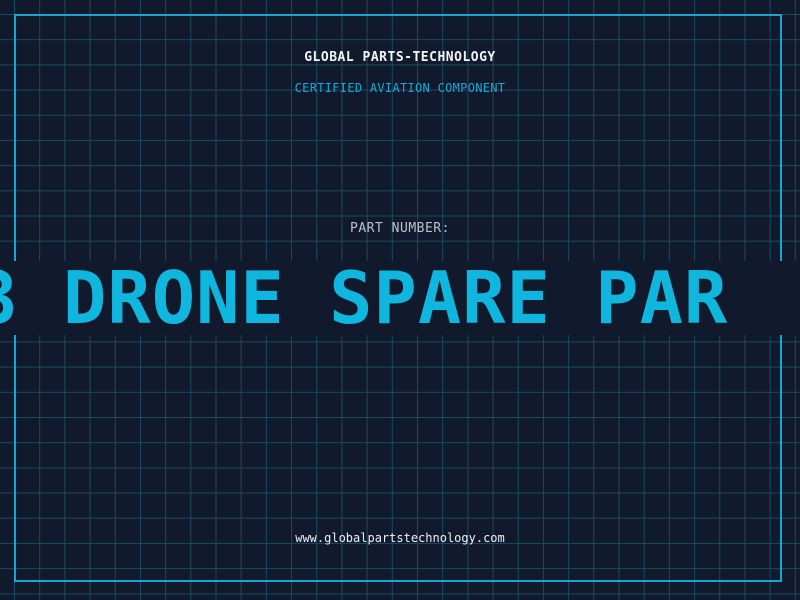 The image size is (800, 600). I want to click on certification-subtitle: CERTIFIED AVIATION COMPONENT, so click(400, 88).